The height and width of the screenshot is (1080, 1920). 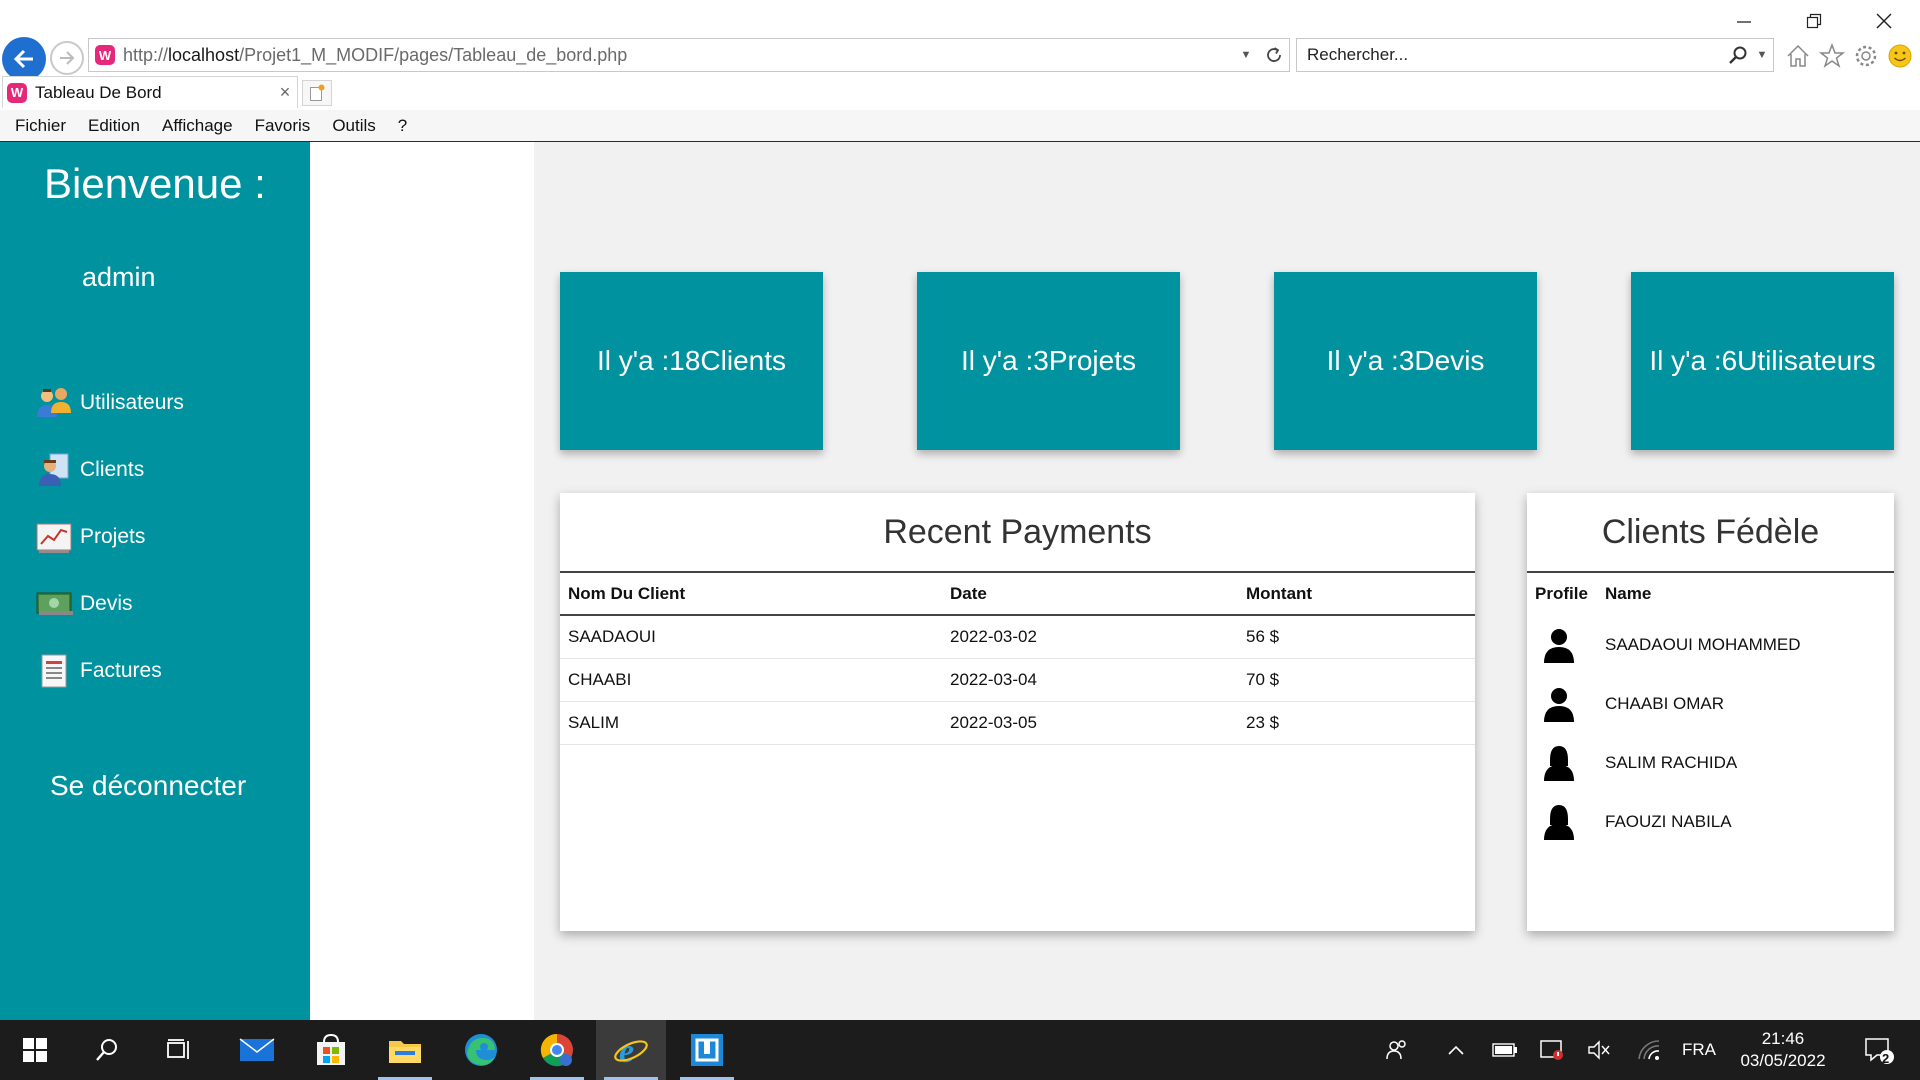 I want to click on home-icon, so click(x=1798, y=56).